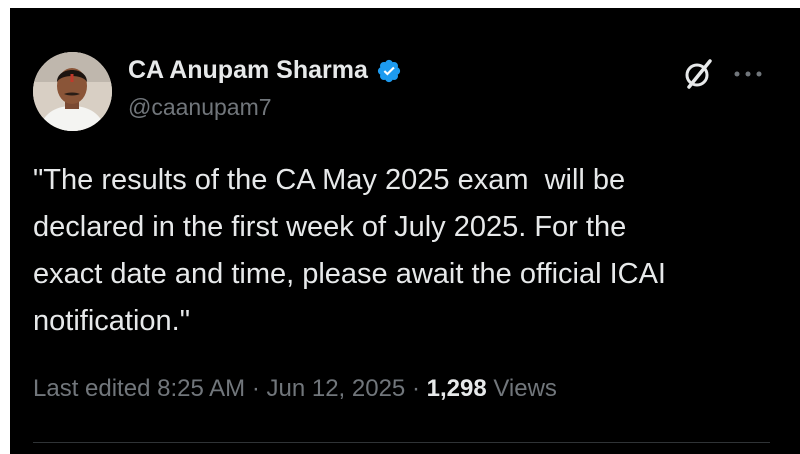 Image resolution: width=800 pixels, height=454 pixels. I want to click on verified-badge-icon, so click(388, 70).